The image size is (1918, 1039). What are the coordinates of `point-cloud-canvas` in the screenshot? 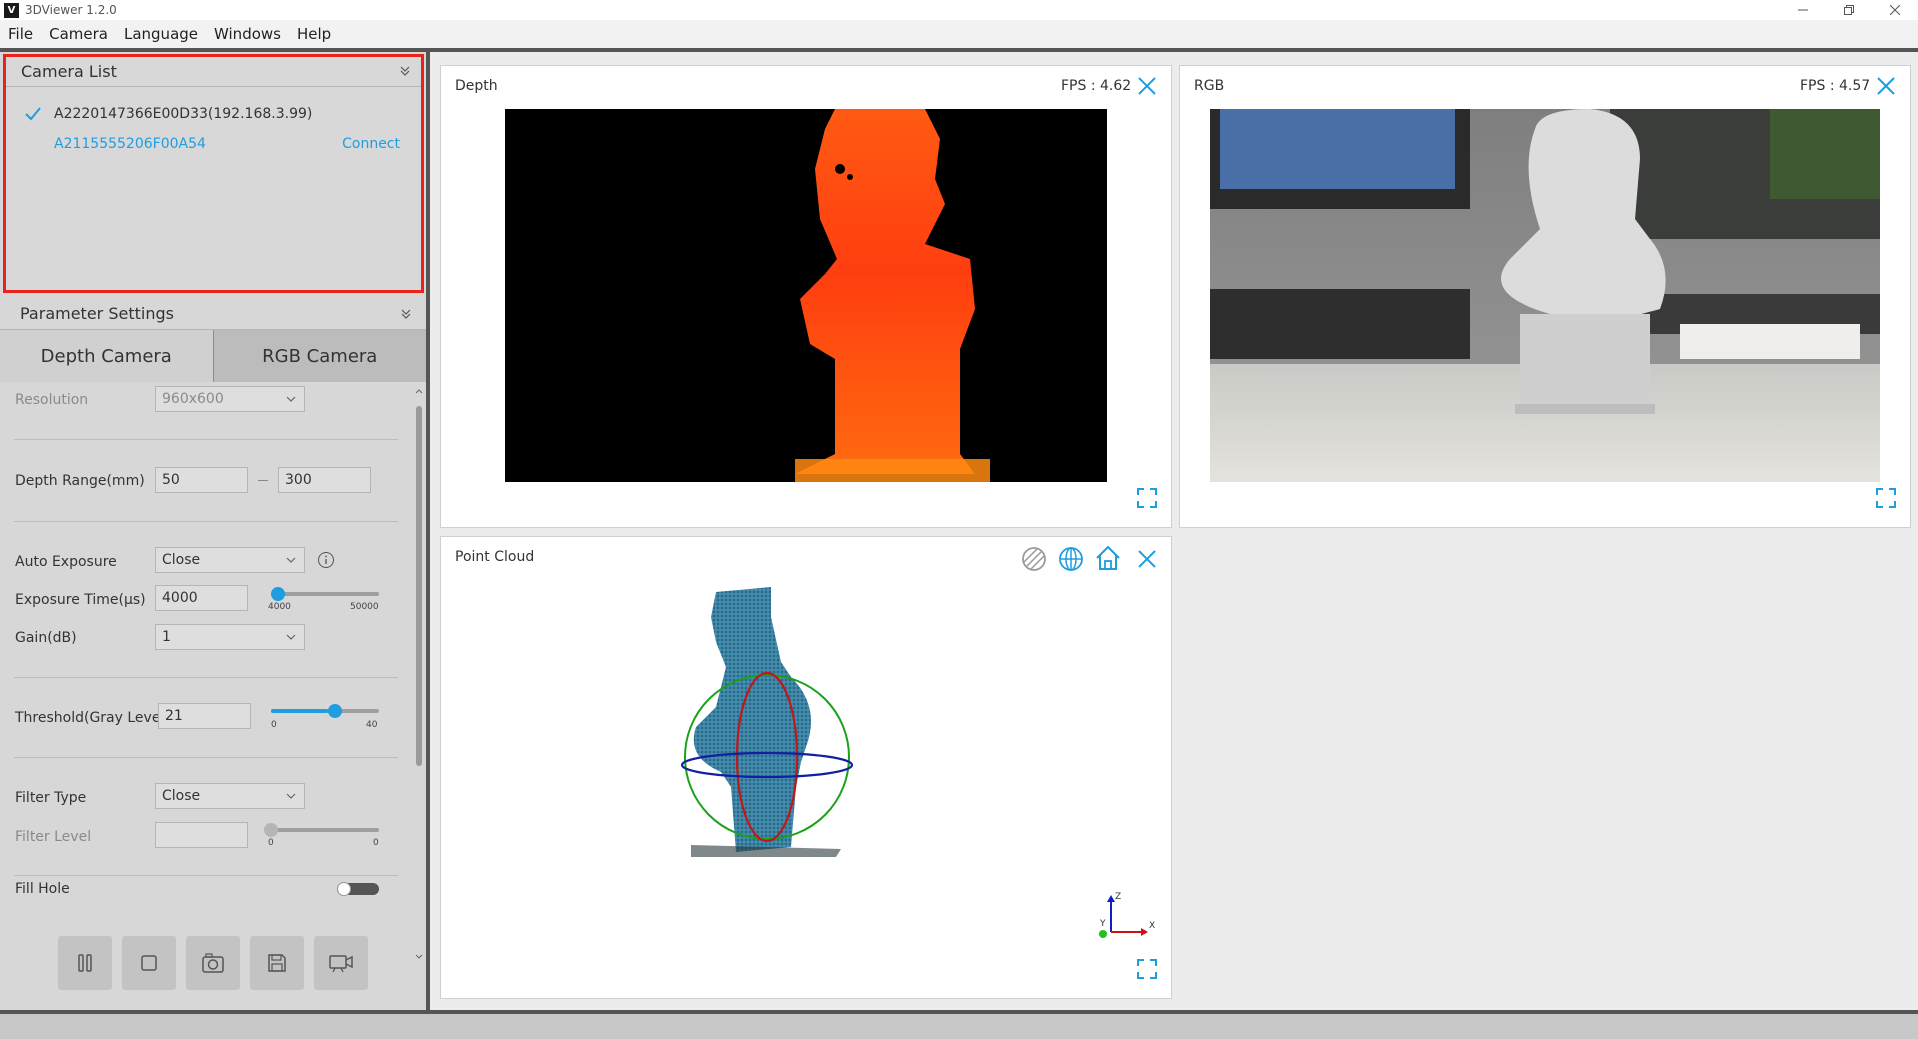 It's located at (801, 727).